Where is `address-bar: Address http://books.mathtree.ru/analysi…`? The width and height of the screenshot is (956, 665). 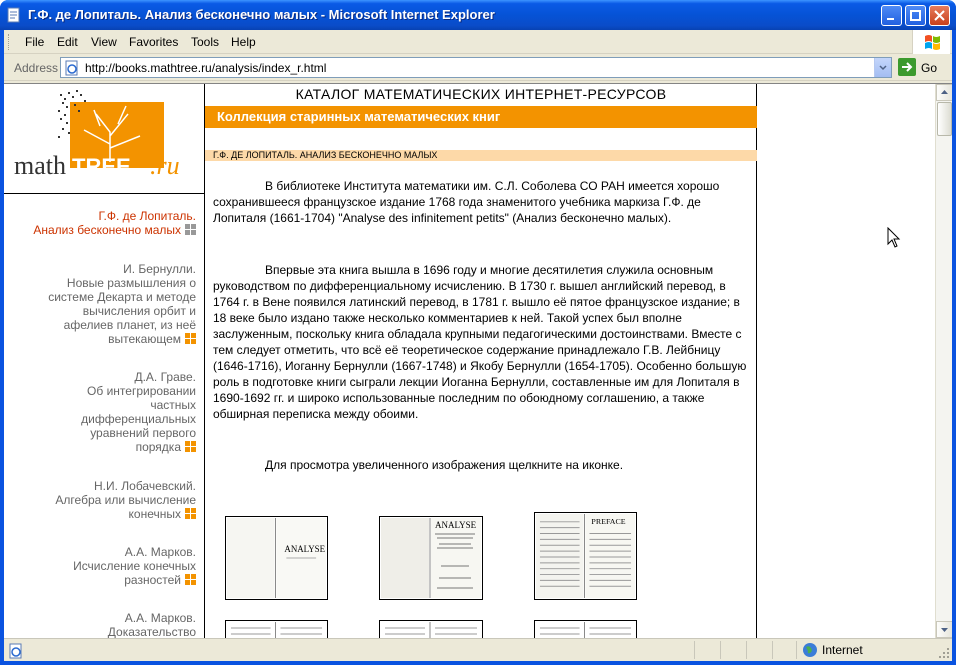
address-bar: Address http://books.mathtree.ru/analysi… is located at coordinates (478, 68).